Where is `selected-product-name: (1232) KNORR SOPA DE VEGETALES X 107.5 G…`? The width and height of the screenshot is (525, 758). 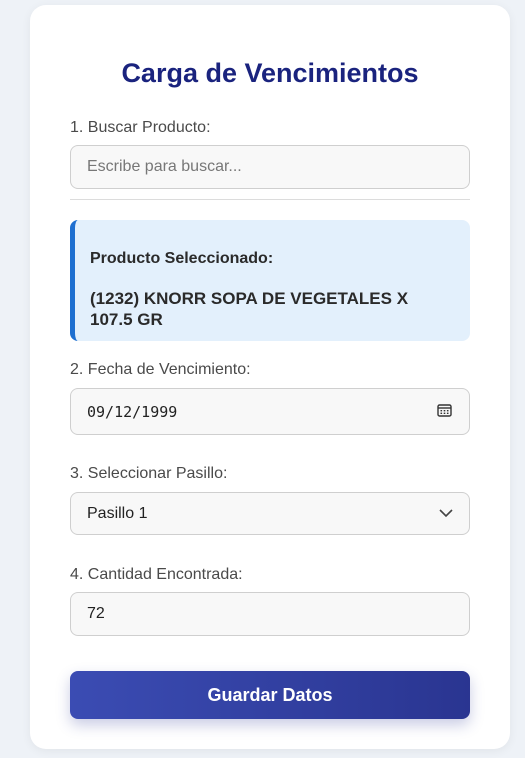
selected-product-name: (1232) KNORR SOPA DE VEGETALES X 107.5 G… is located at coordinates (249, 309).